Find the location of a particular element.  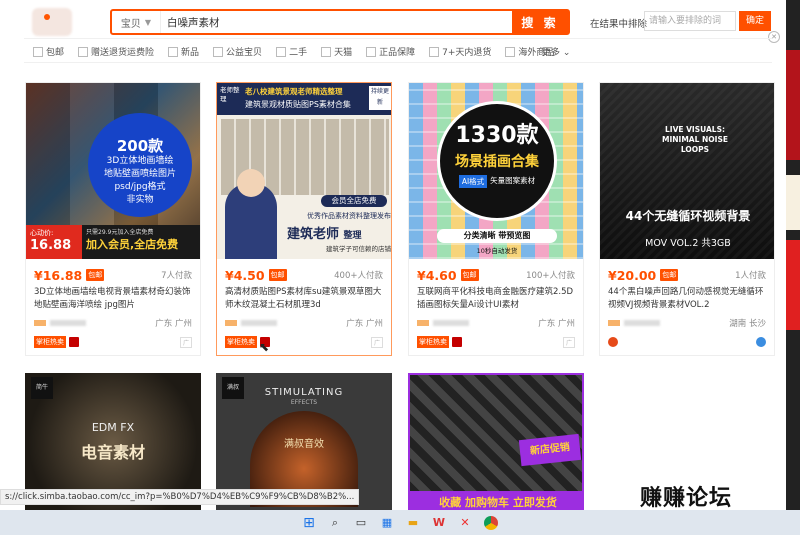

buyer-count: 400+人付款 is located at coordinates (358, 276).